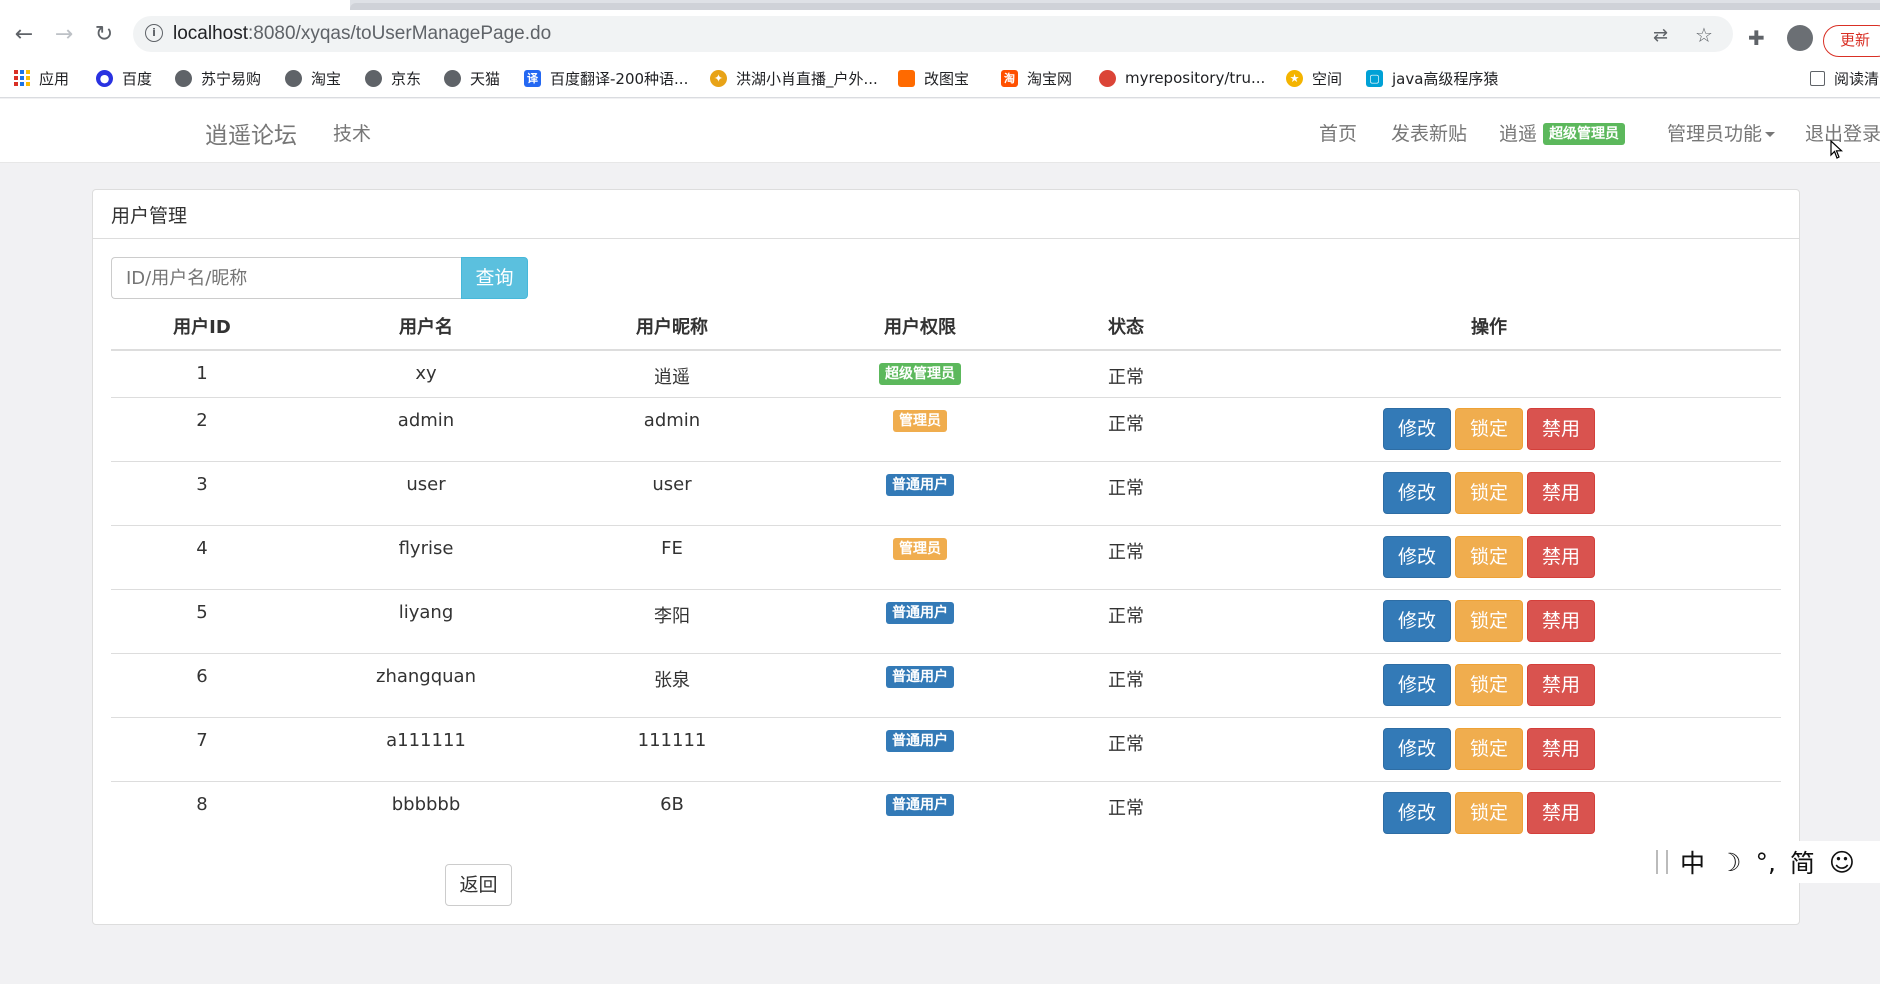  What do you see at coordinates (251, 133) in the screenshot?
I see `site-brand: 逍遥论坛` at bounding box center [251, 133].